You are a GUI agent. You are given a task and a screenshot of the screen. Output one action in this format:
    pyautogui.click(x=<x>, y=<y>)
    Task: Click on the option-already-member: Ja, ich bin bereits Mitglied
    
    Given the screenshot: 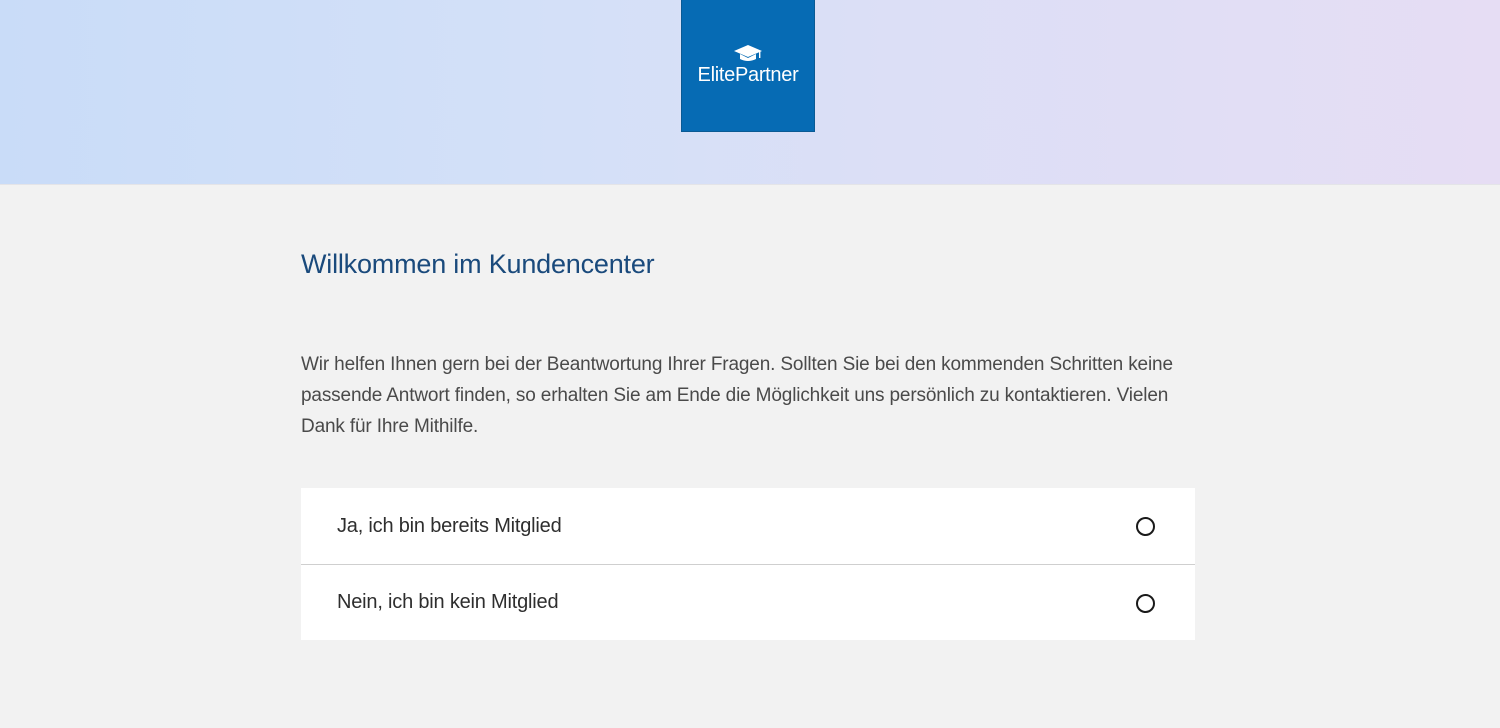 What is the action you would take?
    pyautogui.click(x=748, y=526)
    